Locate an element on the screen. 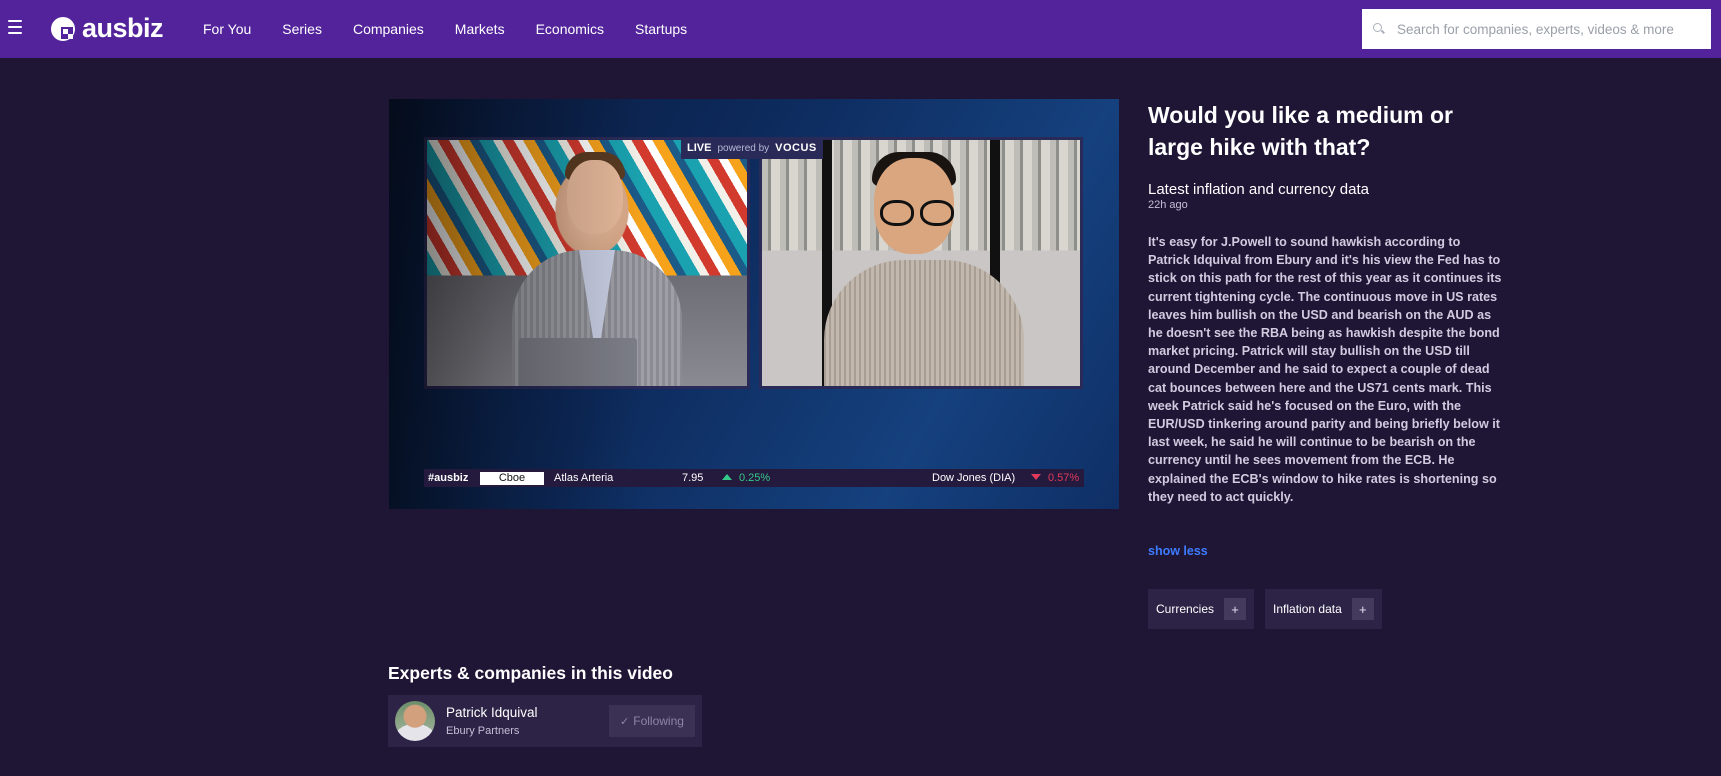  video-timestamp: 22h ago is located at coordinates (1168, 205).